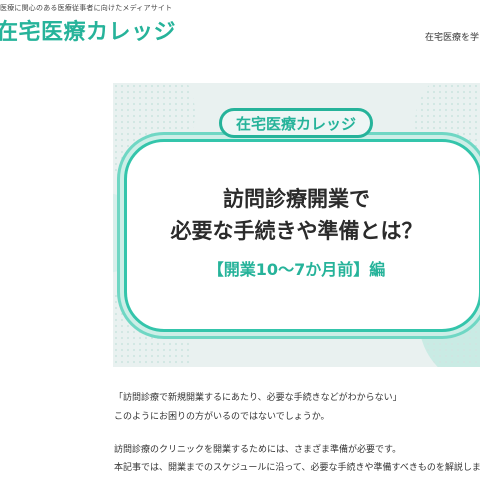 Image resolution: width=480 pixels, height=480 pixels. I want to click on article-paragraph: 訪問診療のクリニックを開業するためには、さまざま準備が必要です。, so click(258, 450).